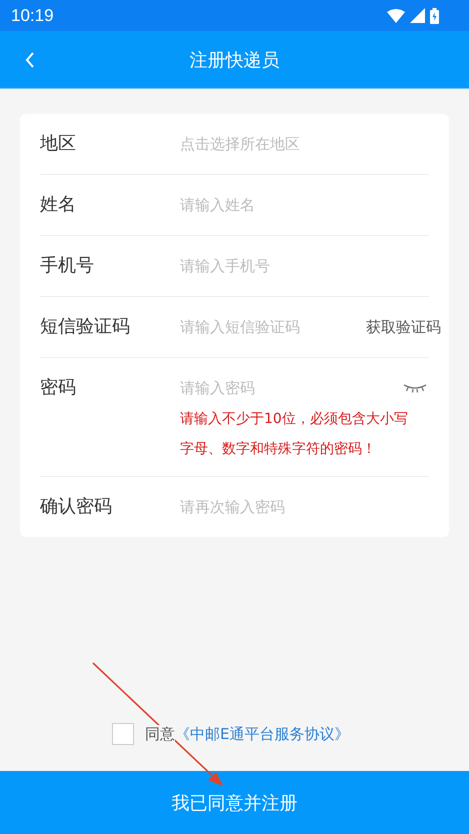  Describe the element at coordinates (234, 802) in the screenshot. I see `register-button: 我已同意并注册` at that location.